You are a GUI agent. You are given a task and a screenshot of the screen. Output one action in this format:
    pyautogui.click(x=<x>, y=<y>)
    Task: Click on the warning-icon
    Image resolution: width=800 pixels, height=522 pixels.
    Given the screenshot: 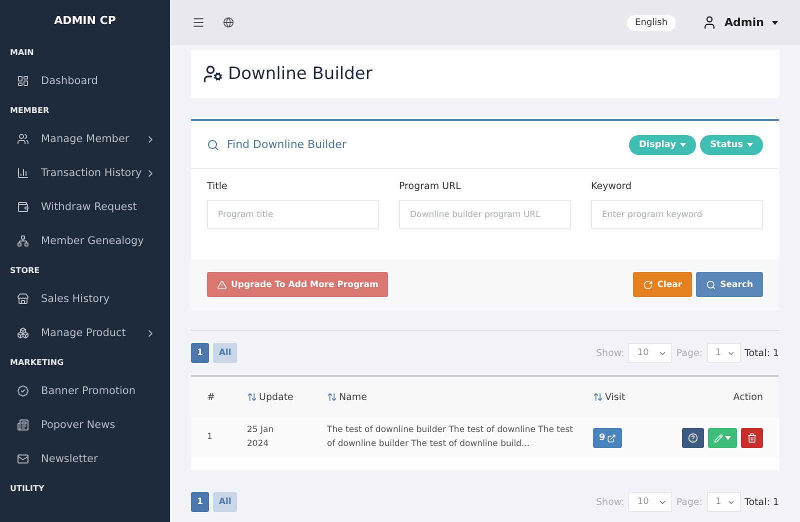 What is the action you would take?
    pyautogui.click(x=222, y=285)
    